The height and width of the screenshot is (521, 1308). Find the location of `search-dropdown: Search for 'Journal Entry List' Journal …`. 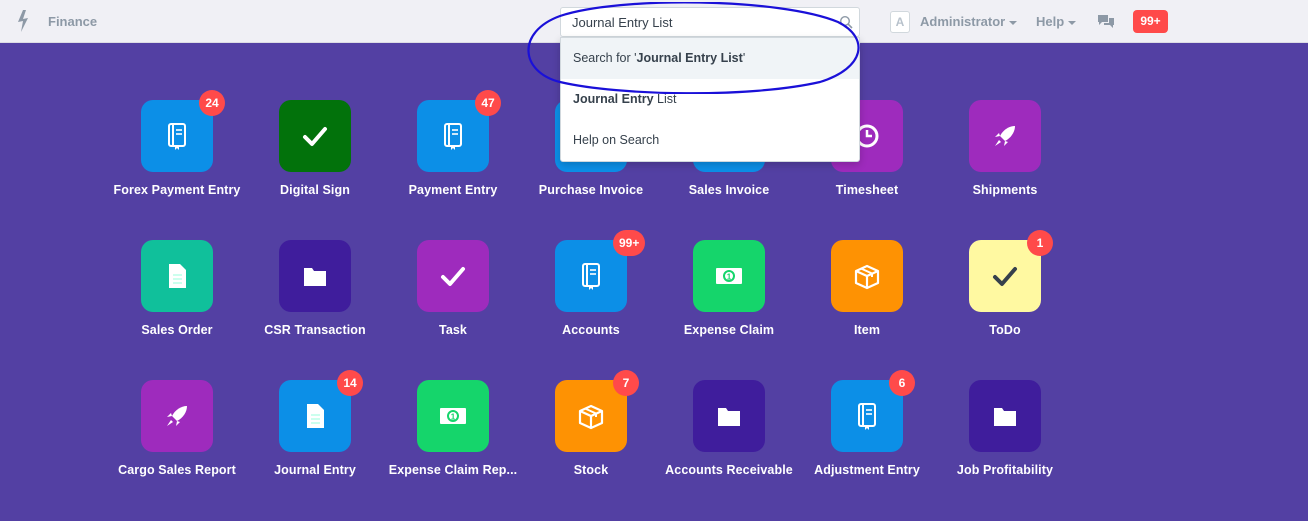

search-dropdown: Search for 'Journal Entry List' Journal … is located at coordinates (710, 99).